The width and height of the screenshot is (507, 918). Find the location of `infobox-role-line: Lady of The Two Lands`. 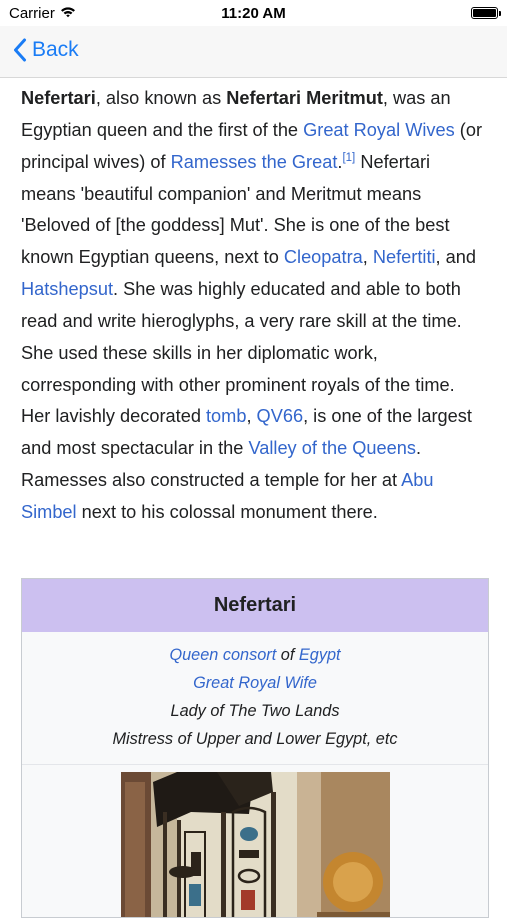

infobox-role-line: Lady of The Two Lands is located at coordinates (255, 711).